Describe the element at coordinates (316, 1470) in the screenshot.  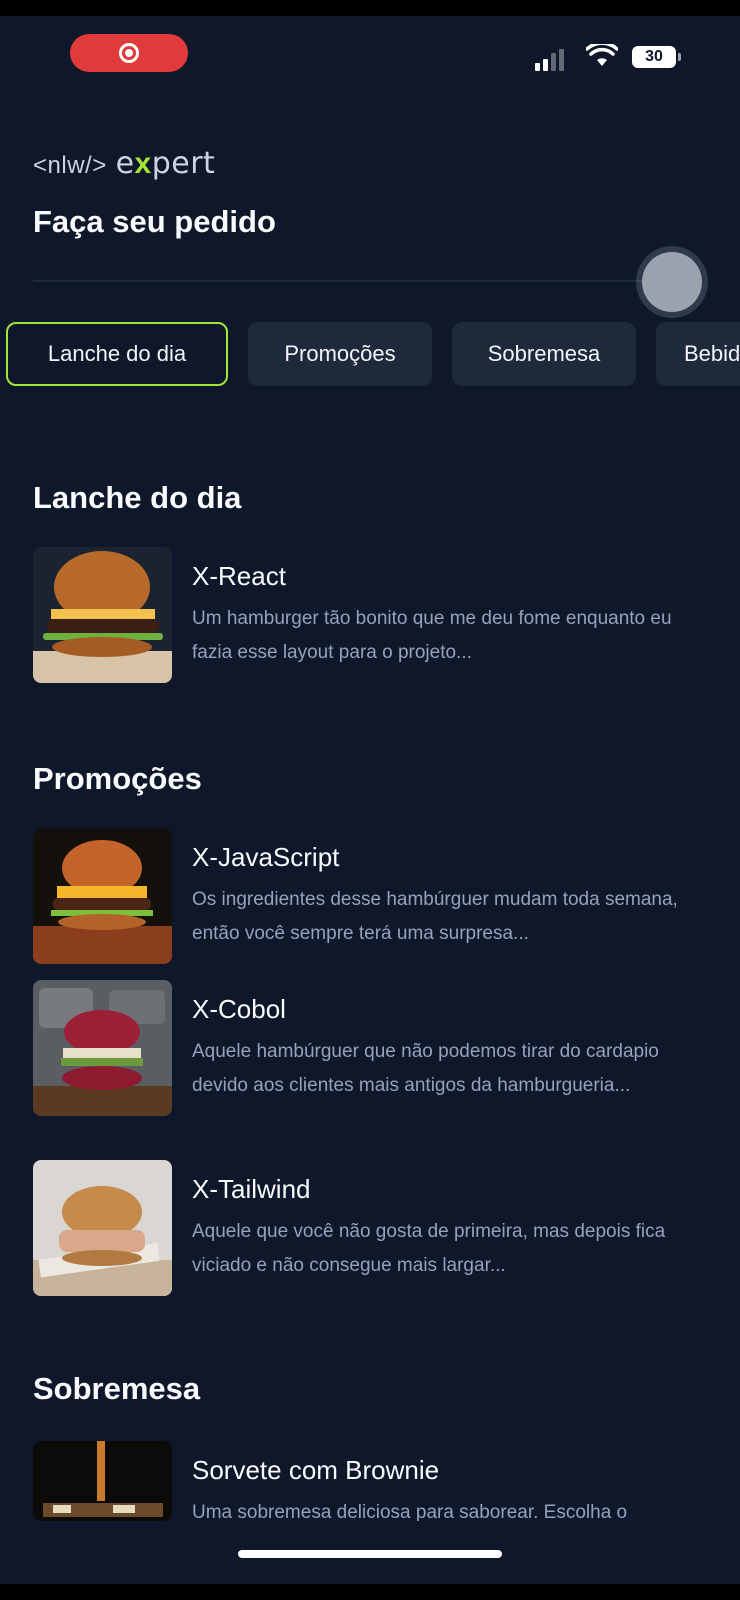
I see `product-name: Sorvete com Brownie` at that location.